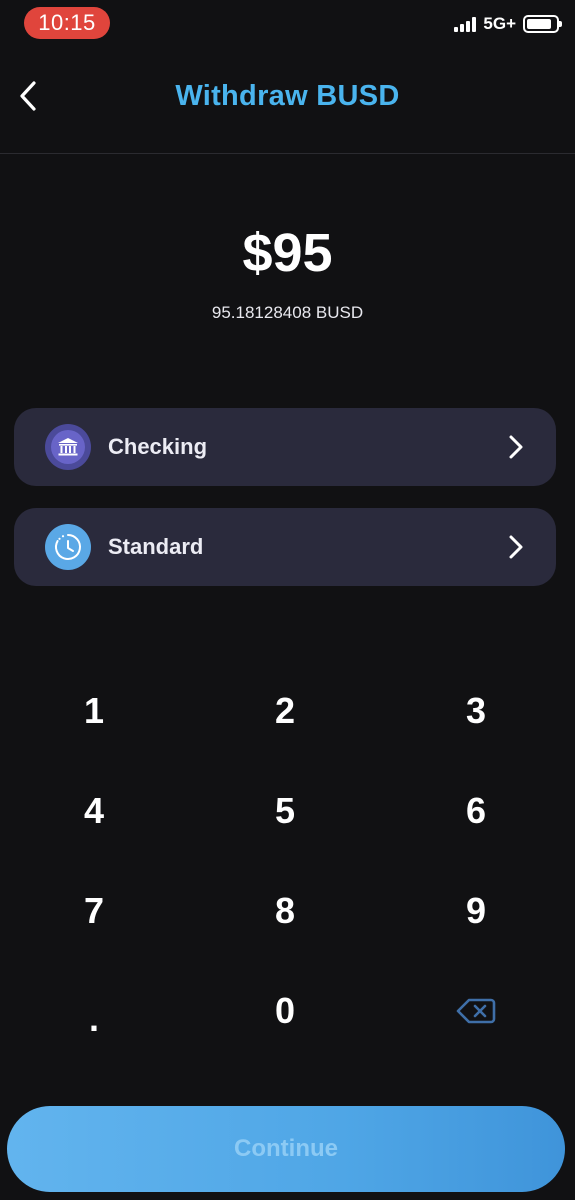 The image size is (575, 1200). What do you see at coordinates (285, 911) in the screenshot?
I see `key-8: 8` at bounding box center [285, 911].